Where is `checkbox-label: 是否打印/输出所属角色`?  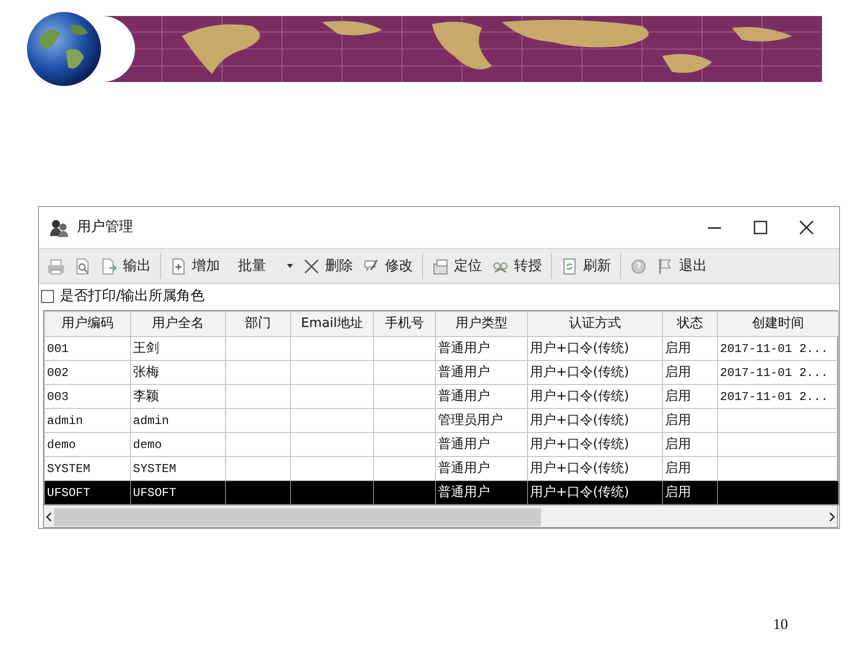
checkbox-label: 是否打印/输出所属角色 is located at coordinates (132, 296).